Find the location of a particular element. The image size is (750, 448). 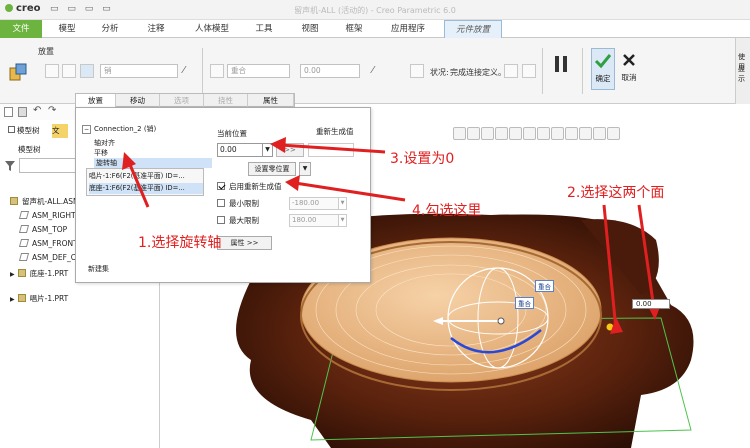

tab-tools: 工具 is located at coordinates (264, 29).